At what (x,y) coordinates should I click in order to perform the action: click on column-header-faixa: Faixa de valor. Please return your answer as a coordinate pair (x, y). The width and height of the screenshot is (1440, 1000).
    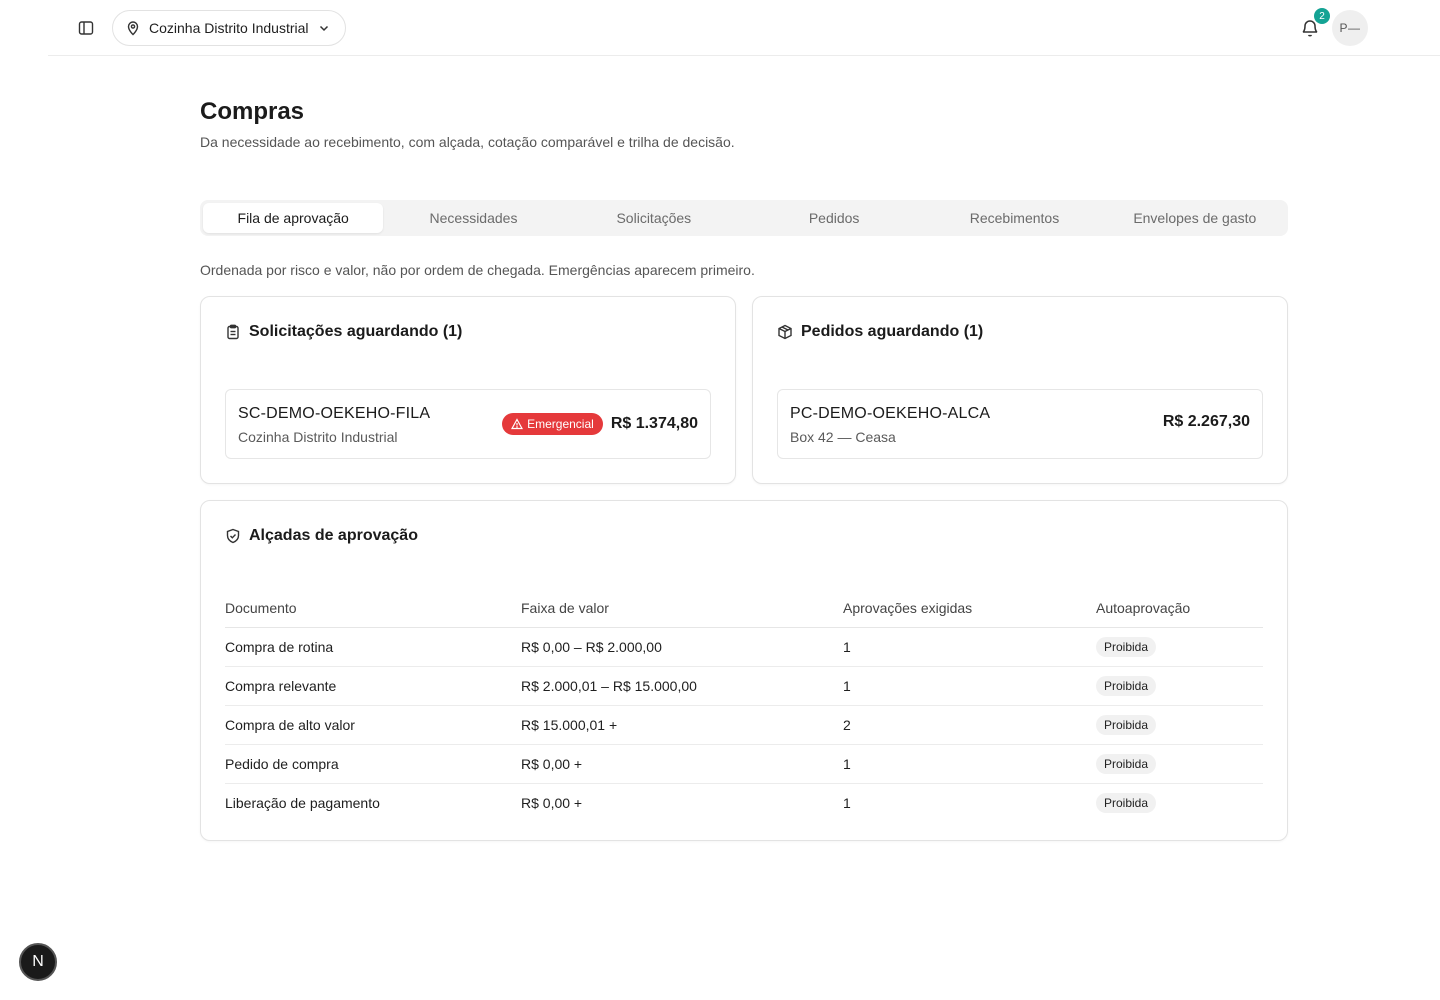
    Looking at the image, I should click on (682, 608).